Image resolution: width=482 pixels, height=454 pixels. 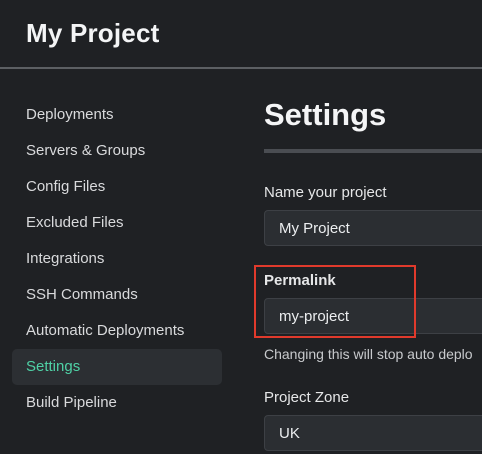 I want to click on sidebar-item-label: Deployments, so click(x=70, y=114).